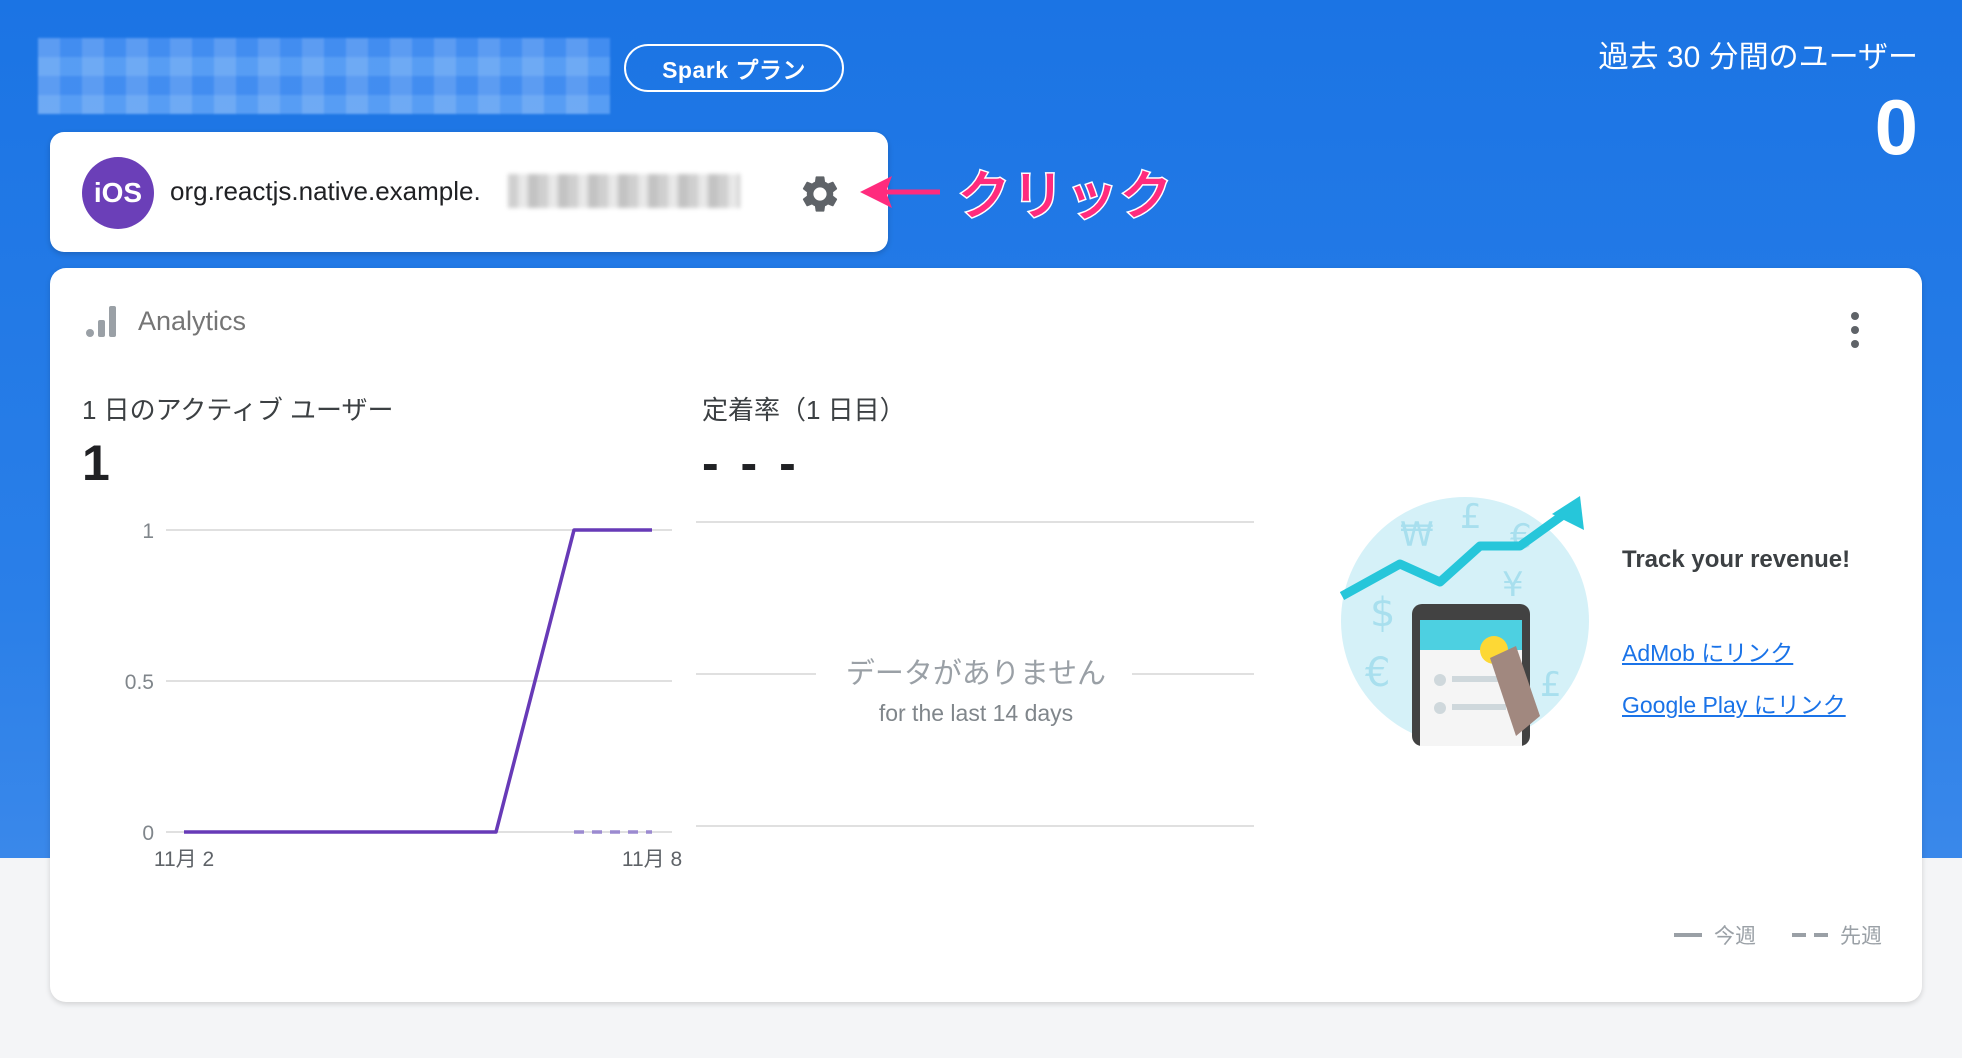  Describe the element at coordinates (734, 68) in the screenshot. I see `plan-badge: Spark プラン` at that location.